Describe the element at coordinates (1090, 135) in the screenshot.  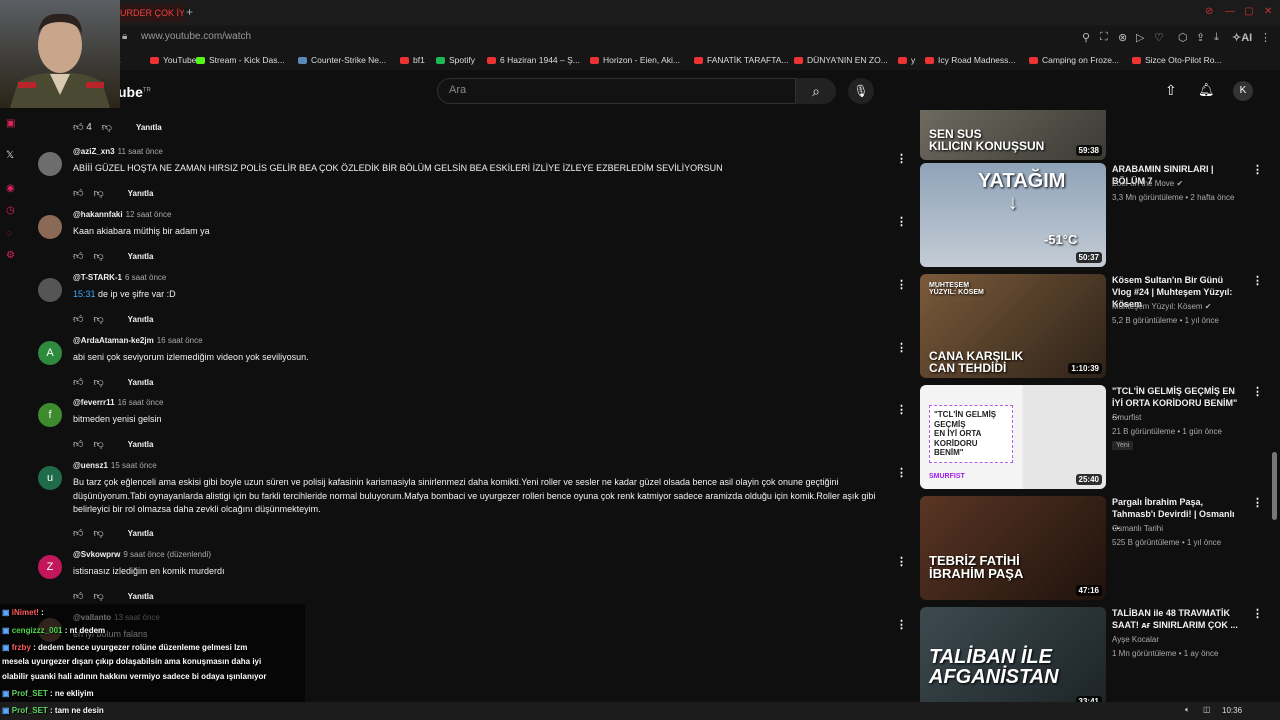
I see `video-item: SEN SUS KILICIN KONUŞSUN 59:38` at that location.